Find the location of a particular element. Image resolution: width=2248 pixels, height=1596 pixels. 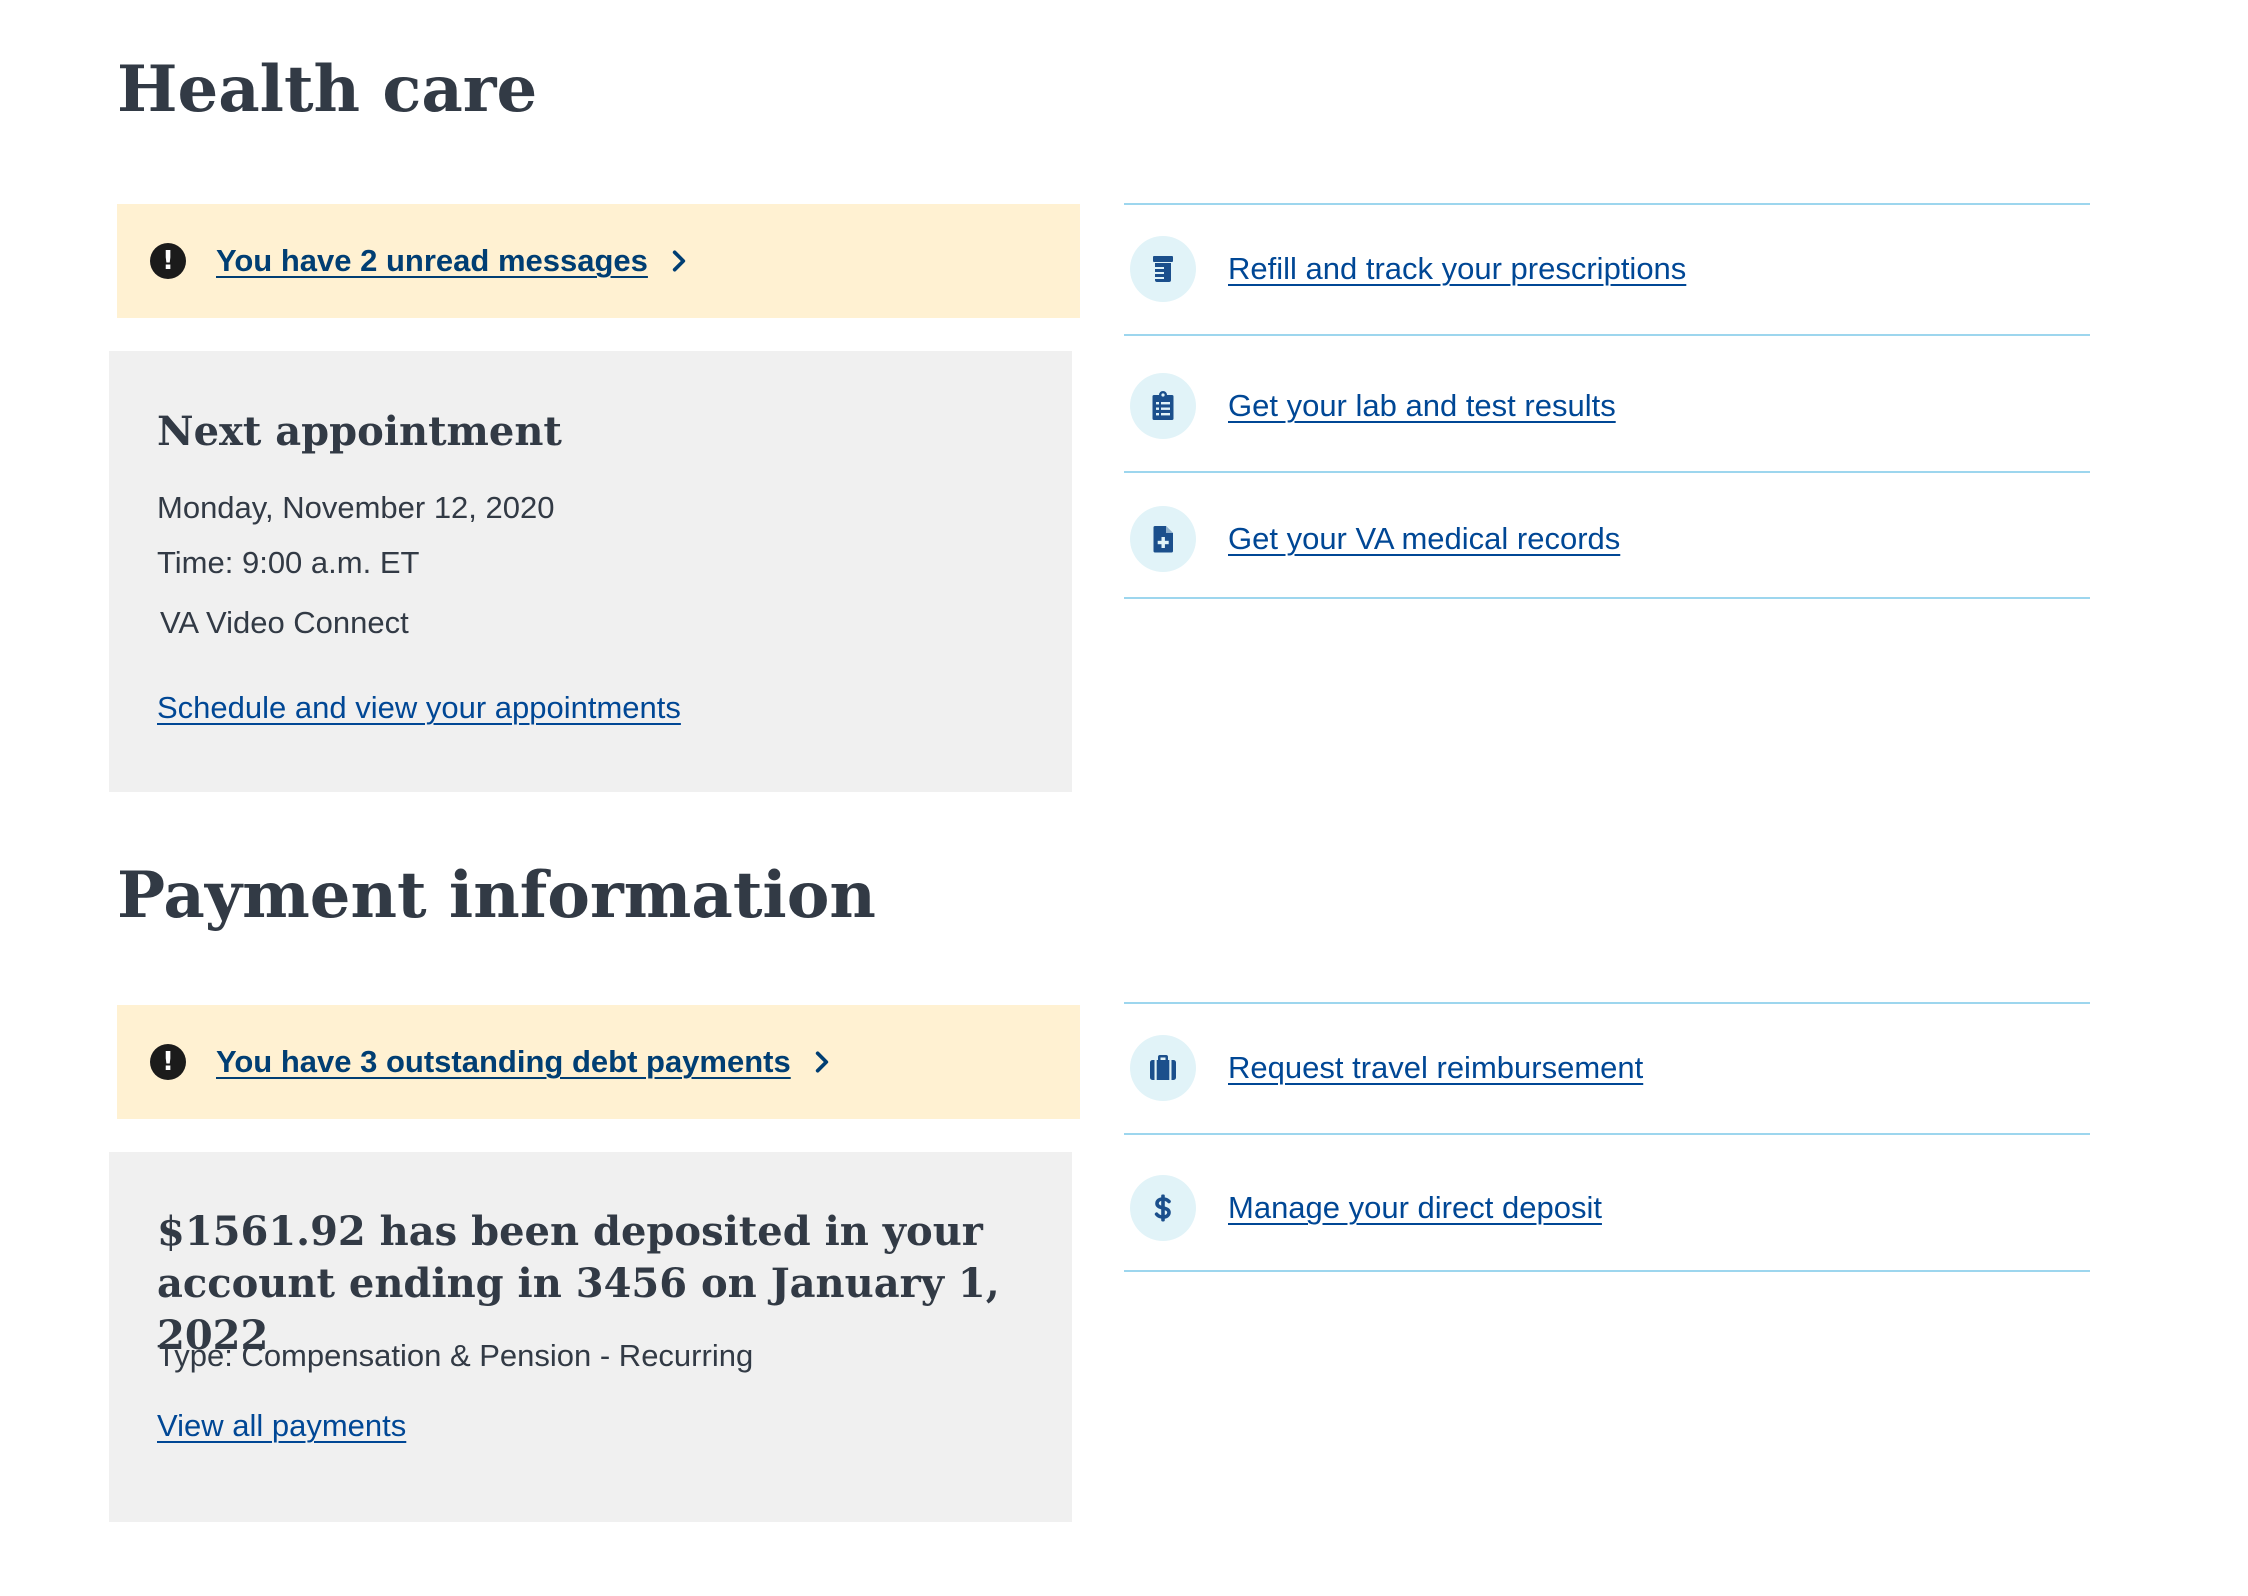

schedule-appointments-link: Schedule and view your appointments is located at coordinates (419, 708).